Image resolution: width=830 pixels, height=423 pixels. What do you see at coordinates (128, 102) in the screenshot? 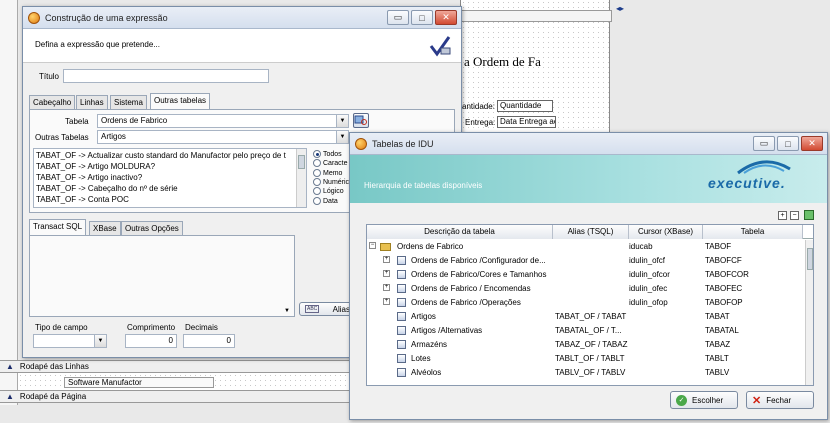
I see `tab-sistema: Sistema` at bounding box center [128, 102].